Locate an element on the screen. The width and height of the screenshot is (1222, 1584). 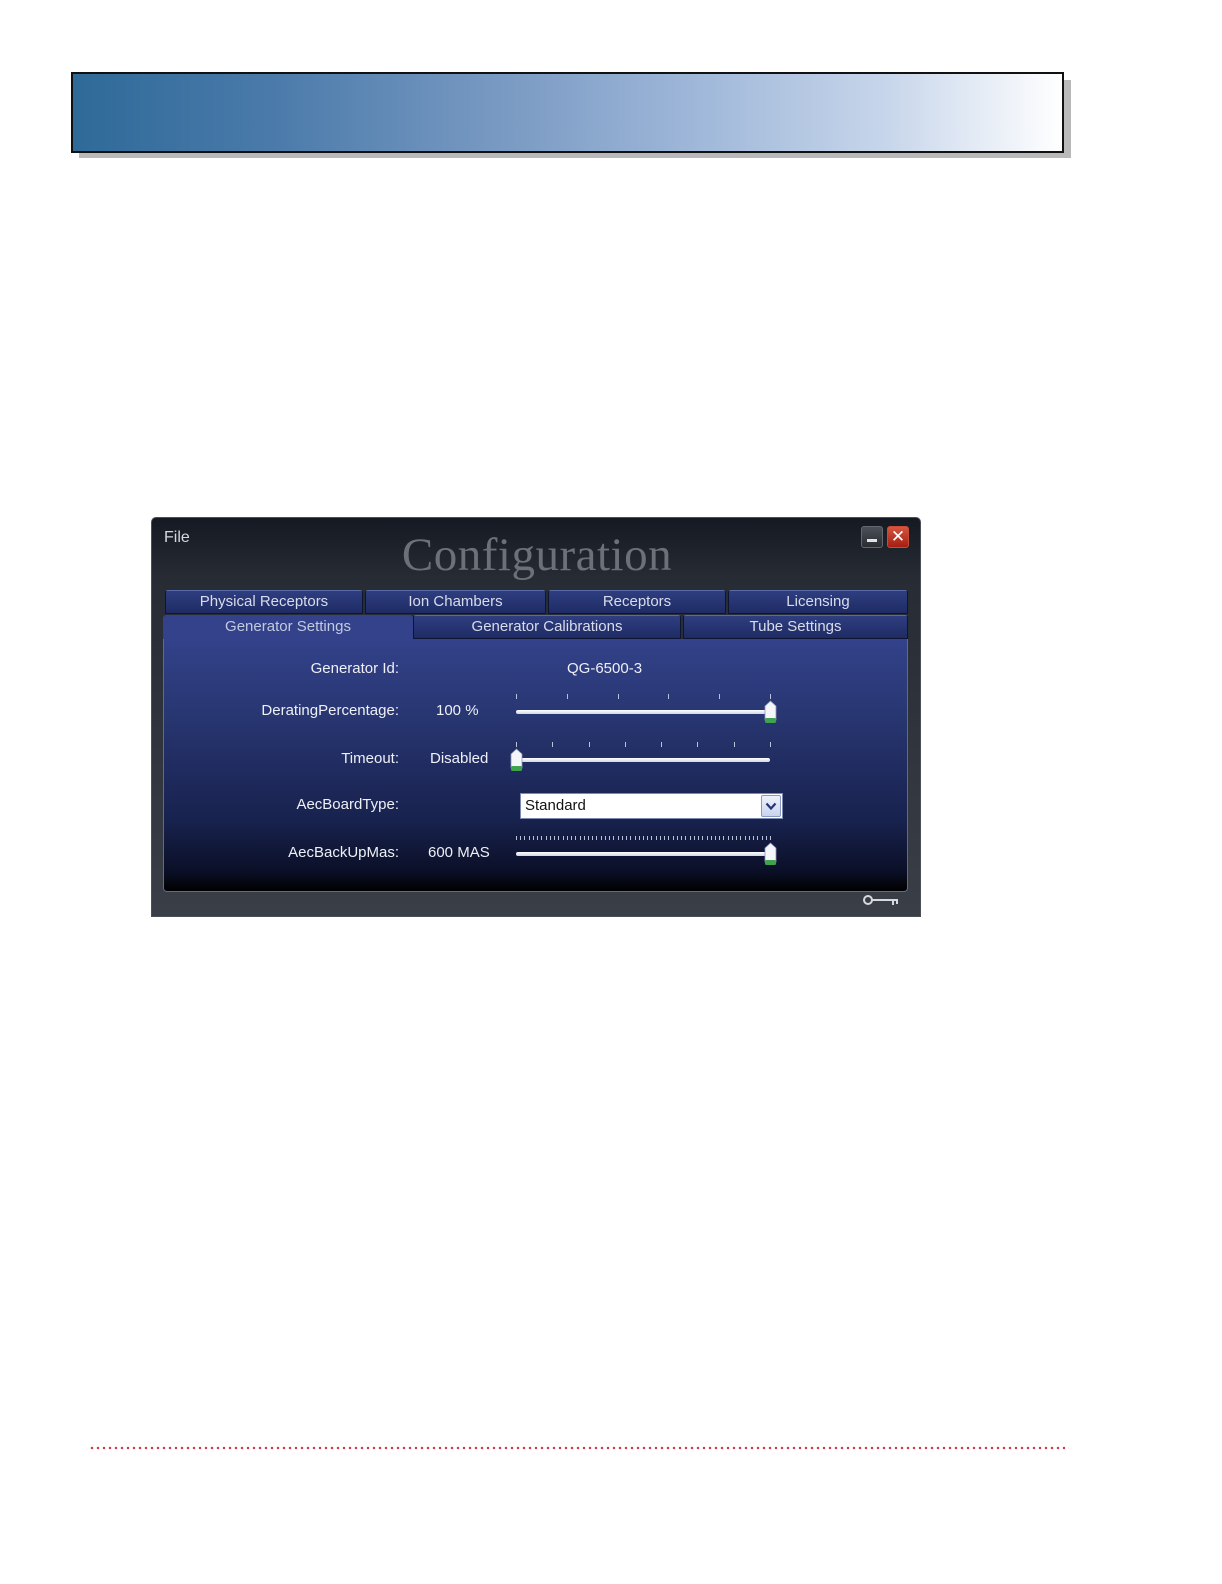
header-banner is located at coordinates (567, 112).